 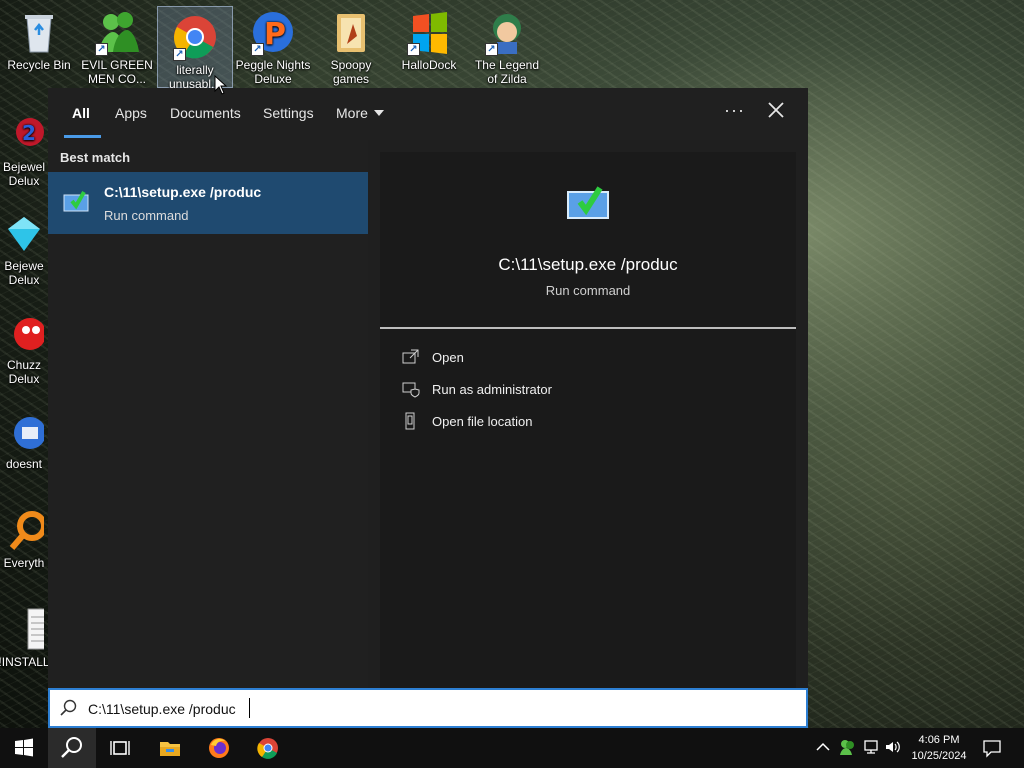 What do you see at coordinates (29, 133) in the screenshot?
I see `svg-text: 2` at bounding box center [29, 133].